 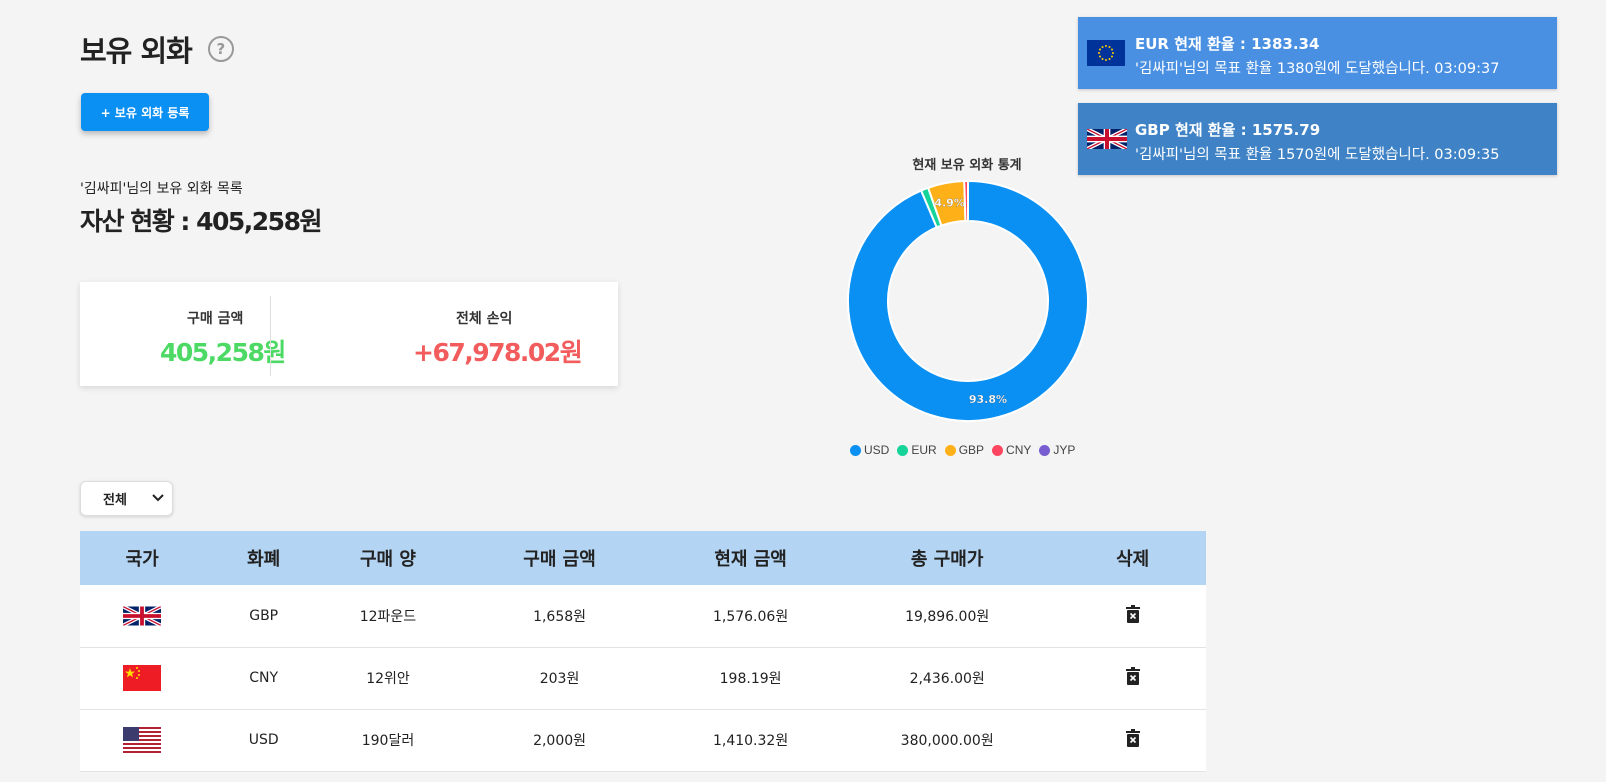 What do you see at coordinates (643, 616) in the screenshot?
I see `table-row: GBP 12파운드 1,658원 1,576.06원 19,896.00원` at bounding box center [643, 616].